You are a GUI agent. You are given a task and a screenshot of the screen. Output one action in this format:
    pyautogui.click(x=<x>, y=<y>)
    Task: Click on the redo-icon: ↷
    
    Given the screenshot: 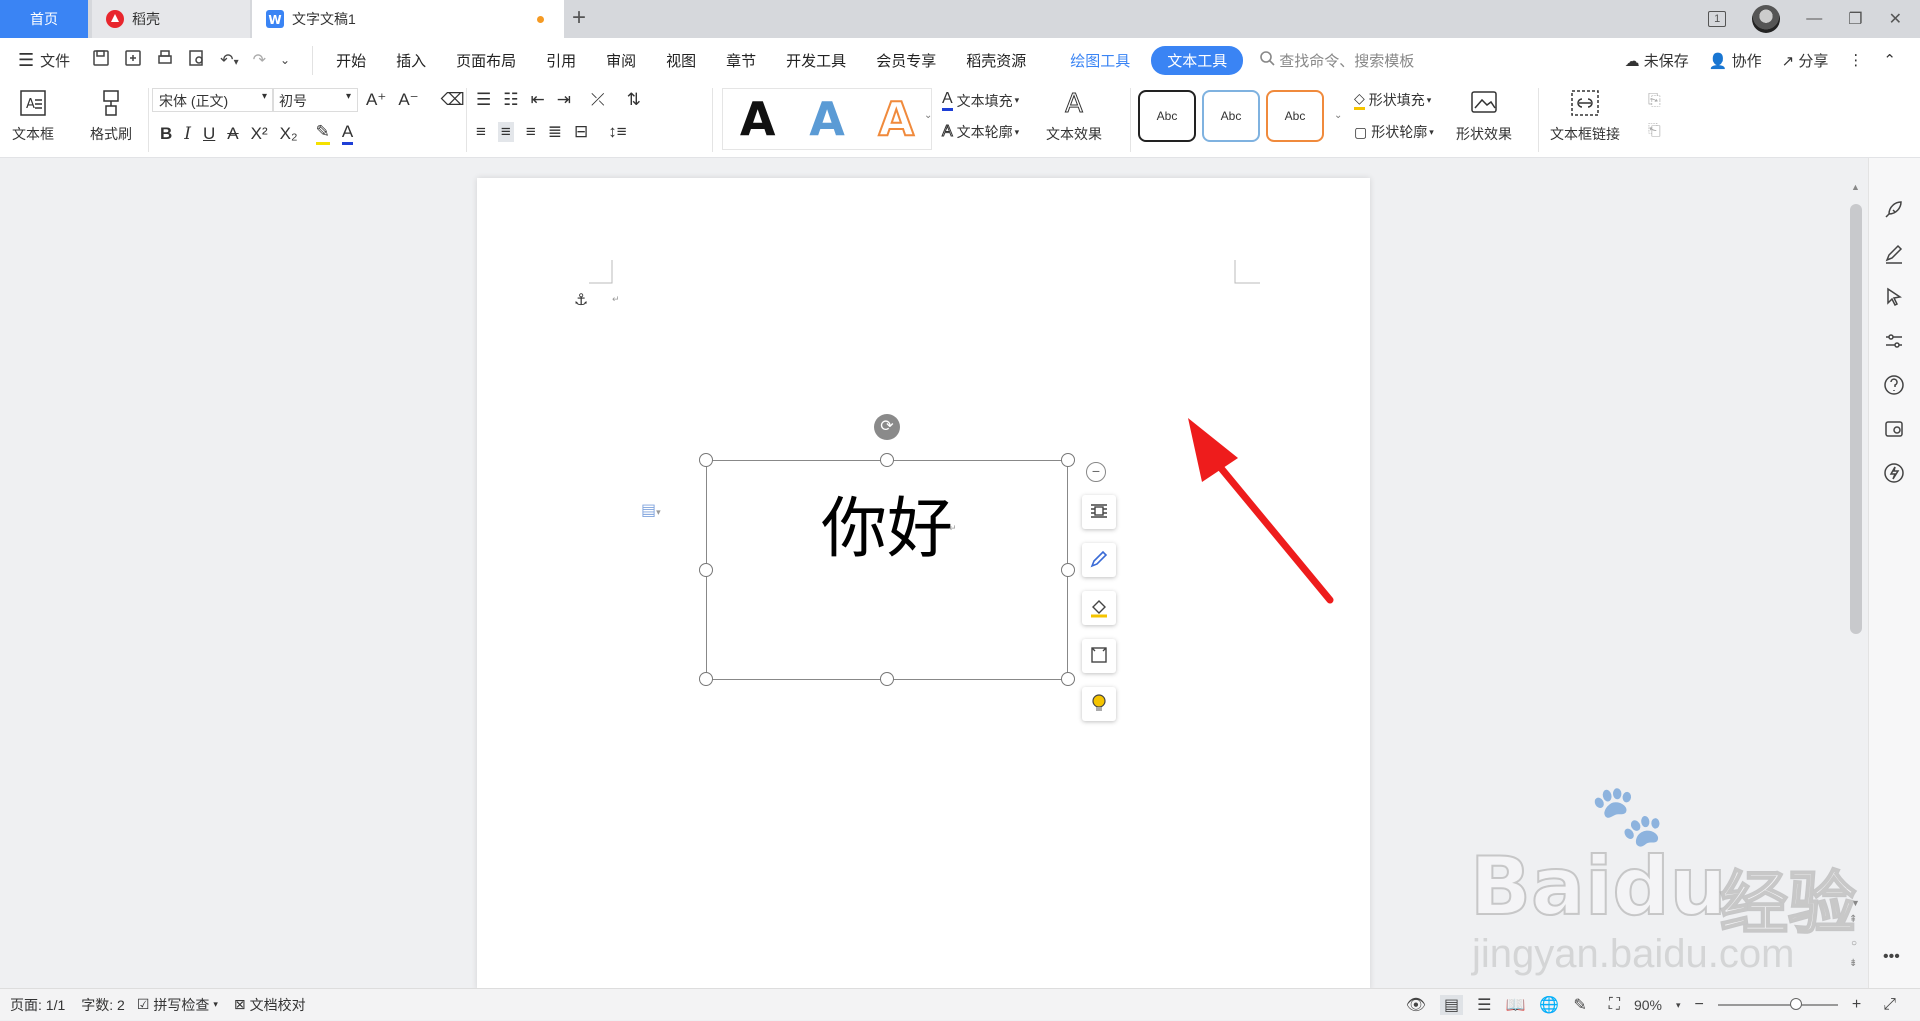 What is the action you would take?
    pyautogui.click(x=259, y=60)
    